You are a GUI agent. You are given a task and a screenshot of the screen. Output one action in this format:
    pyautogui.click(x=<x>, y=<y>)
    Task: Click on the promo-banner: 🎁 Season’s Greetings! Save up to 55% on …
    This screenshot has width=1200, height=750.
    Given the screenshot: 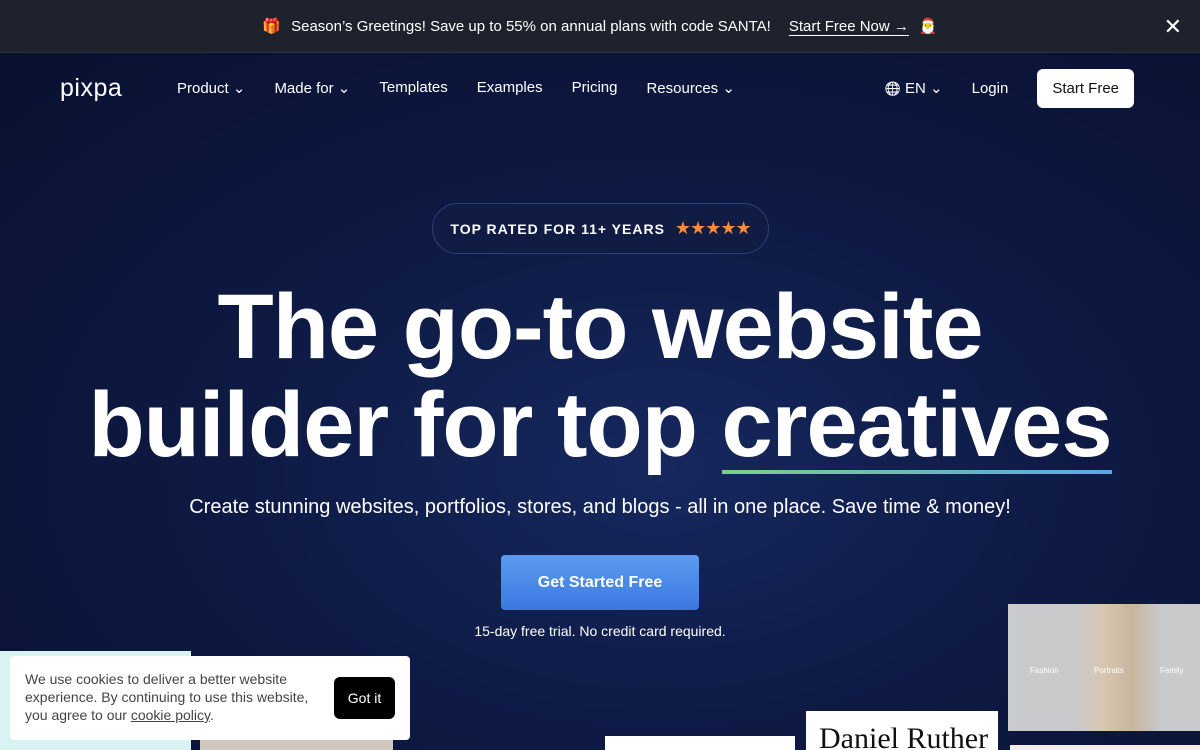 What is the action you would take?
    pyautogui.click(x=600, y=26)
    